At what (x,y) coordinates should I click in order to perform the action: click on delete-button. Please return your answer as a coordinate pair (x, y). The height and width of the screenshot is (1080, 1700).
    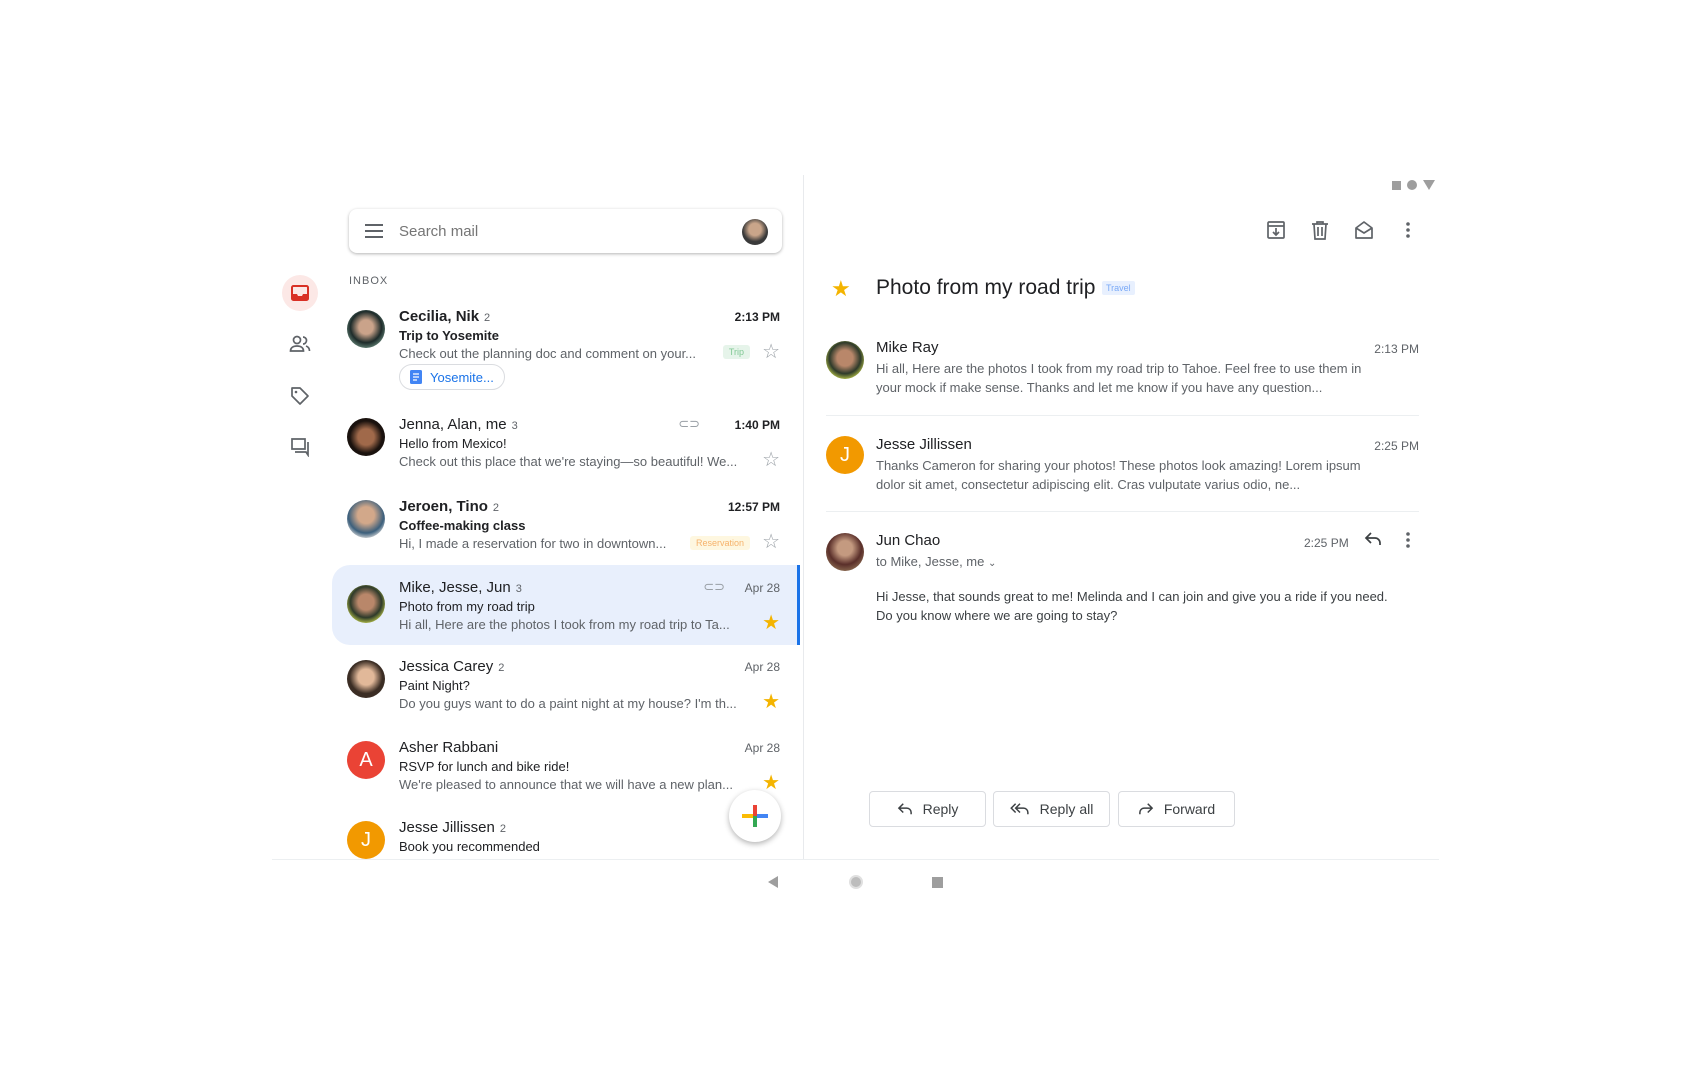
    Looking at the image, I should click on (1320, 230).